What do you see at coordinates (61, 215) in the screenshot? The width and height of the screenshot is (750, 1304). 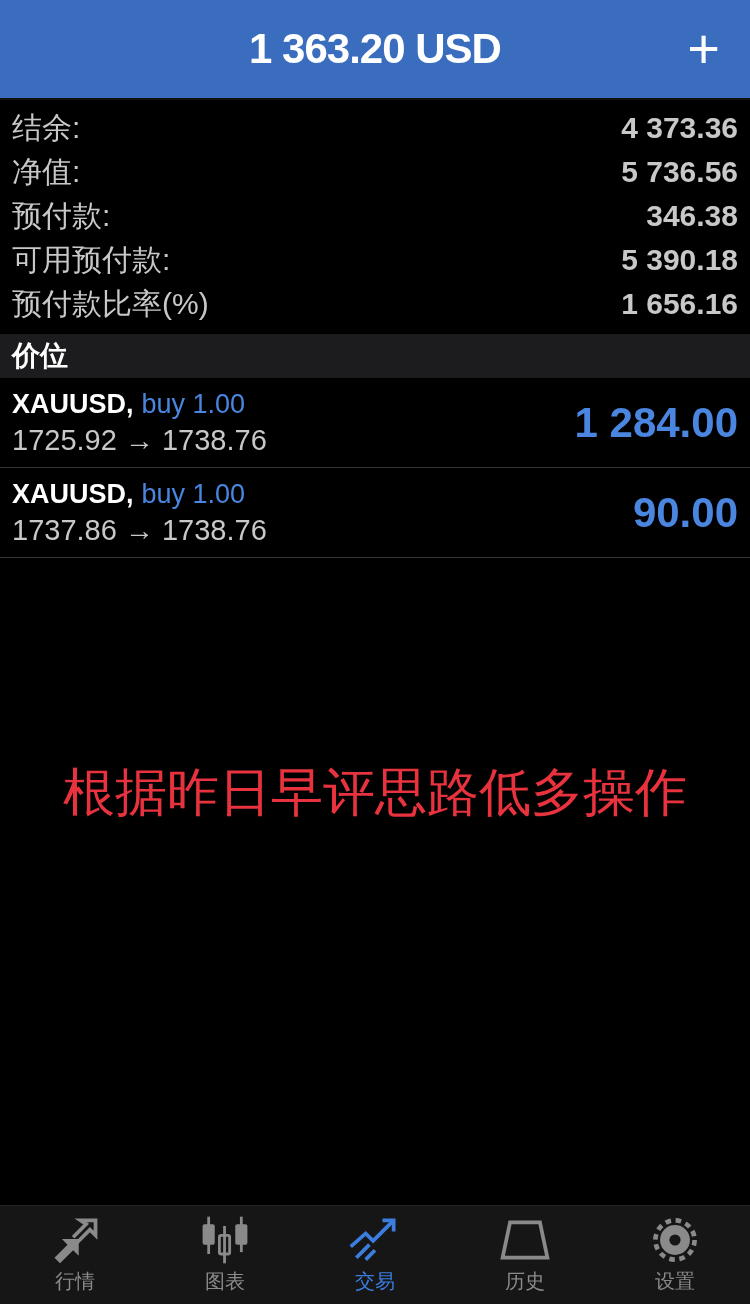 I see `summary-label: 预付款:` at bounding box center [61, 215].